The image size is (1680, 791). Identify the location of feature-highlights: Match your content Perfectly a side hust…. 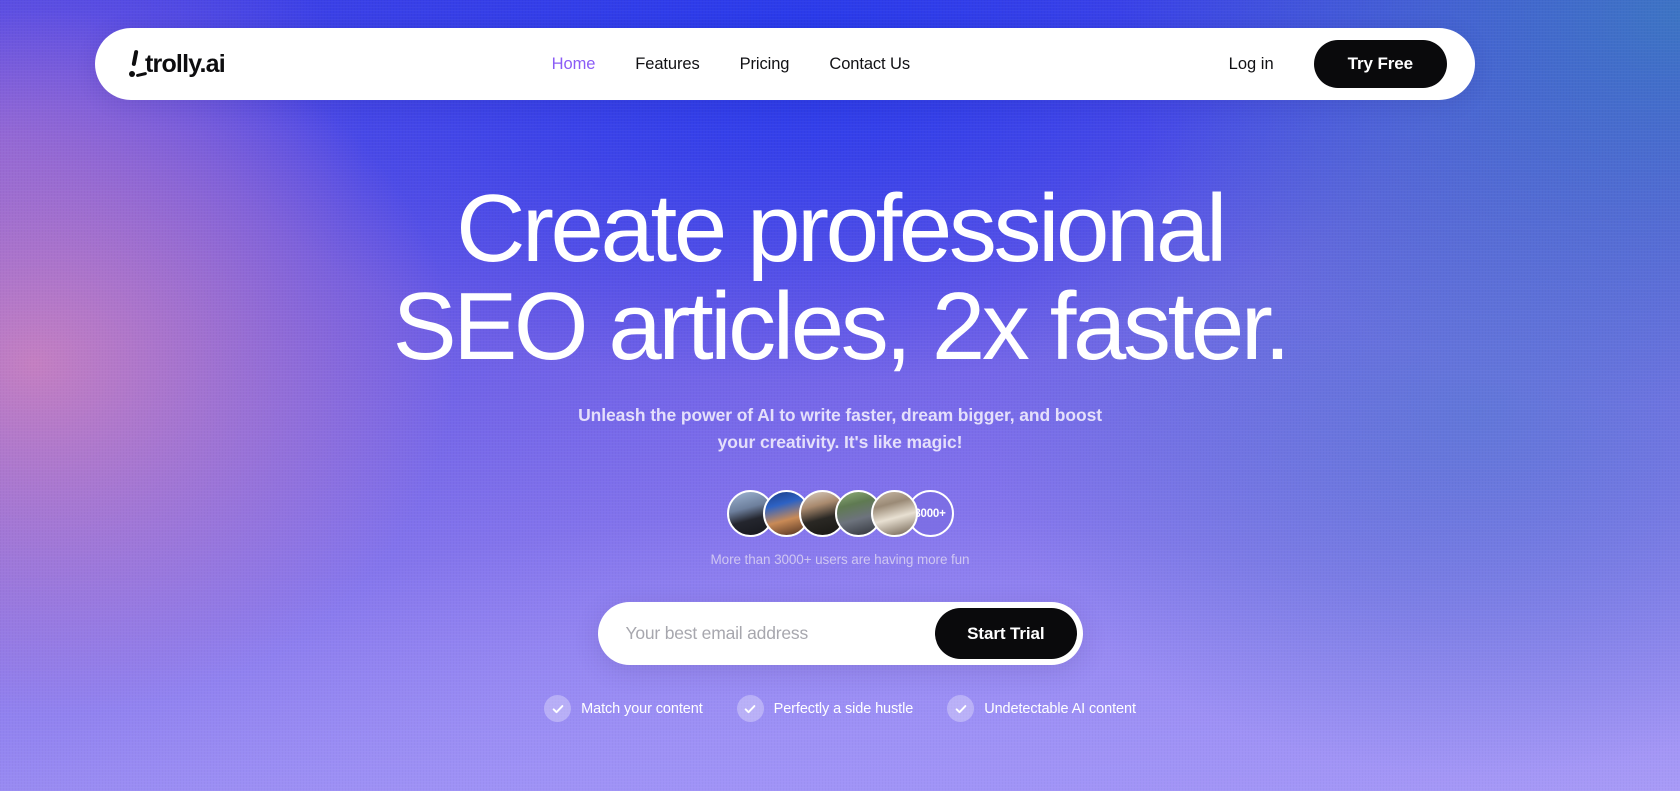
(840, 709).